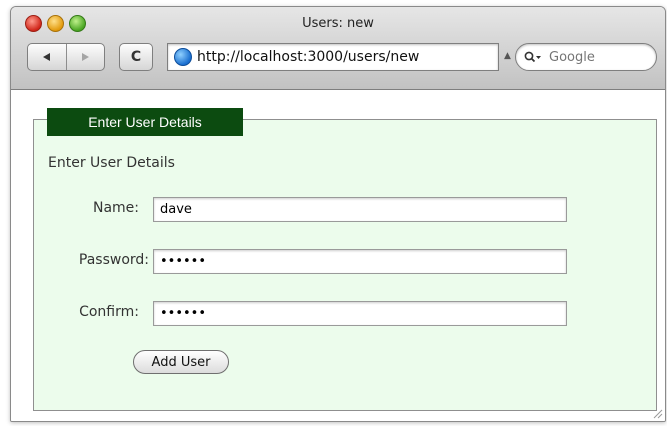  What do you see at coordinates (111, 163) in the screenshot?
I see `form-heading: Enter User Details` at bounding box center [111, 163].